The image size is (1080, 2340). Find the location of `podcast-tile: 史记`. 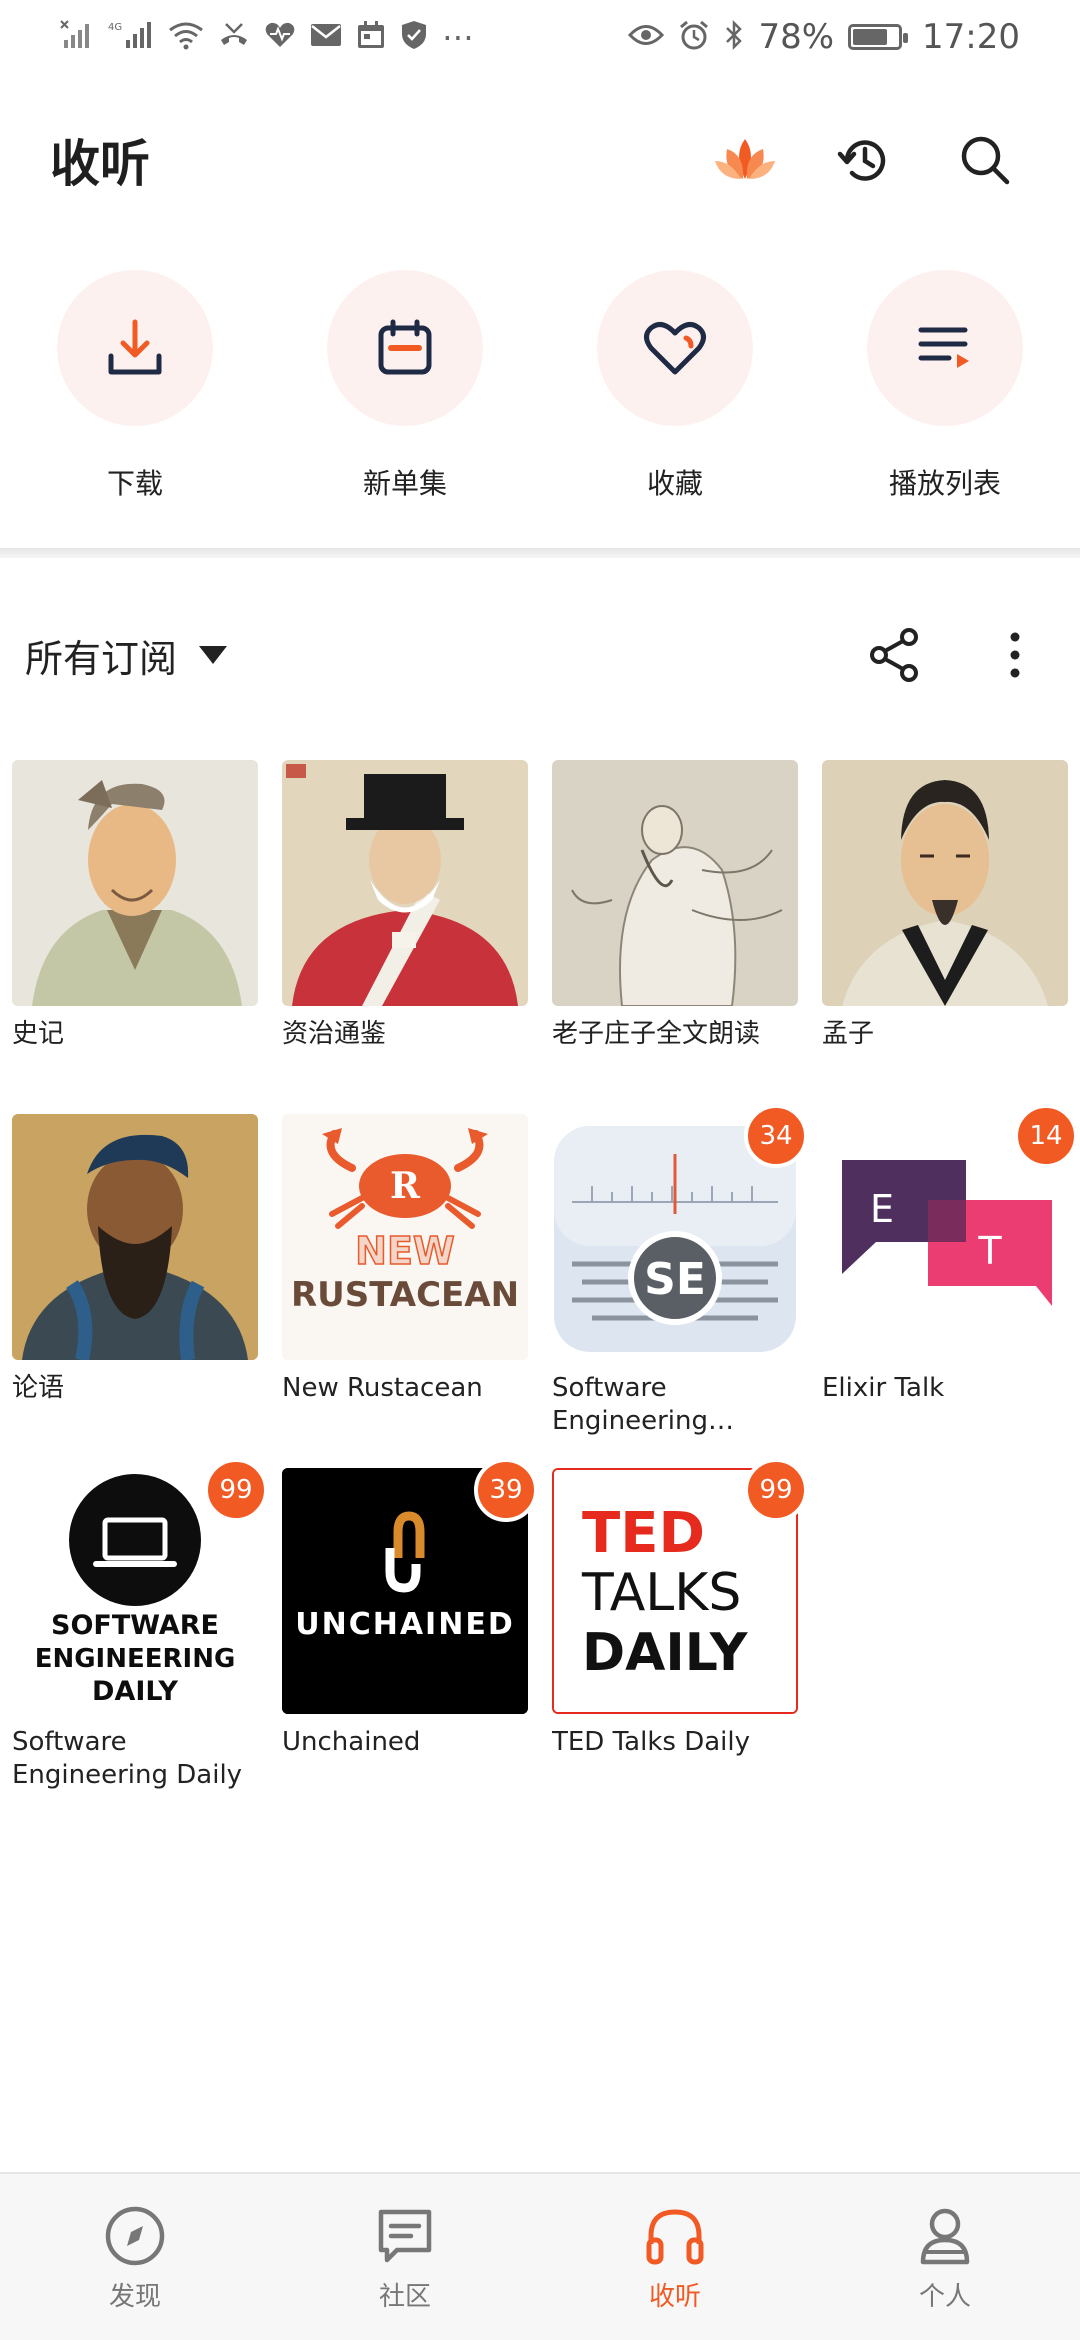

podcast-tile: 史记 is located at coordinates (135, 905).